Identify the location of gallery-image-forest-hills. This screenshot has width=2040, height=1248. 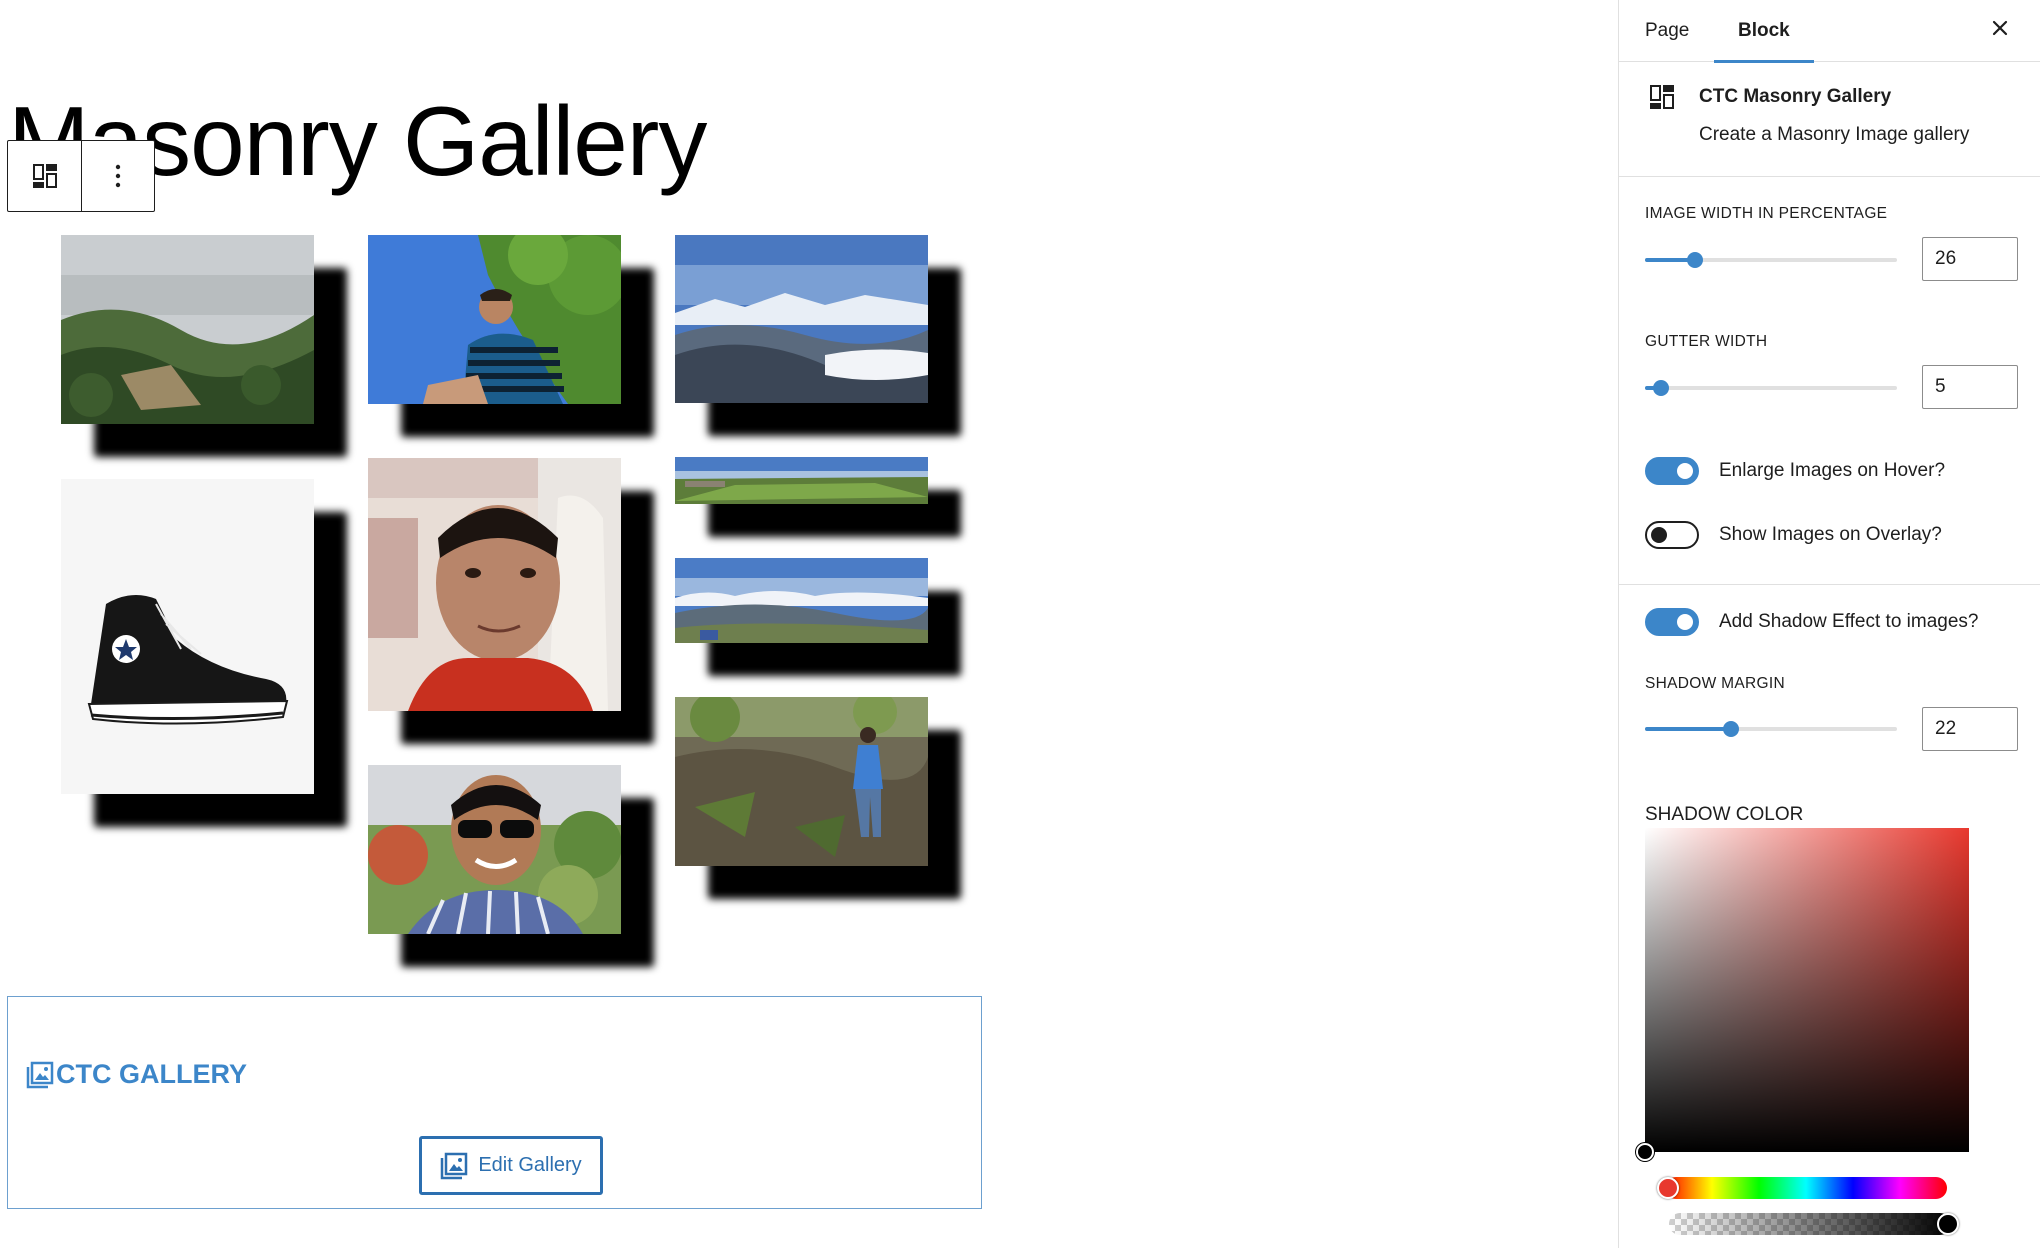
(187, 329).